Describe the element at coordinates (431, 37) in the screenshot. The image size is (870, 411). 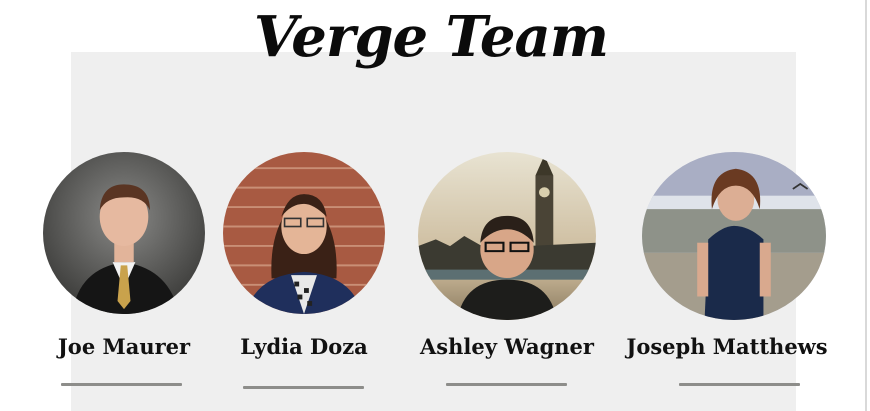
I see `page-title: Verge Team` at that location.